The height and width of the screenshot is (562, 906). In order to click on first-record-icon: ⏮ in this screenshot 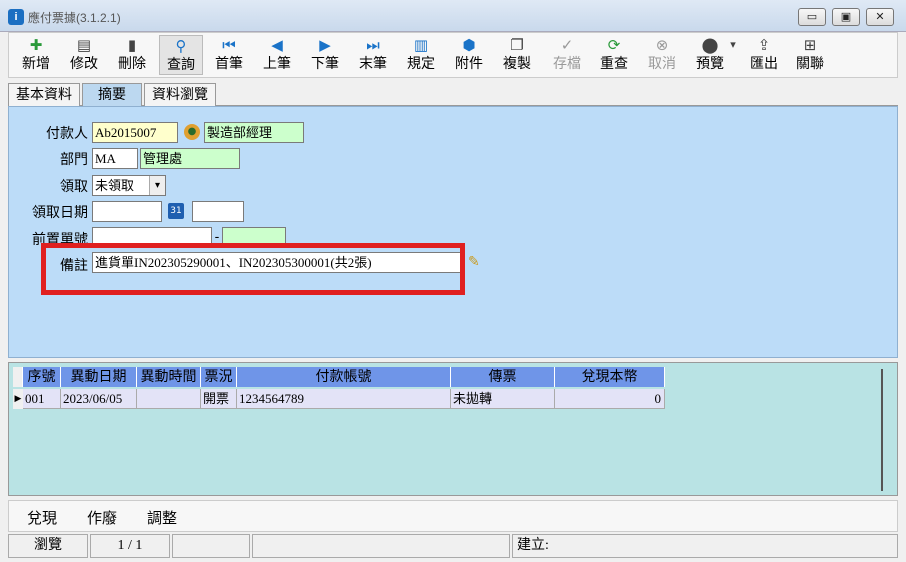, I will do `click(229, 45)`.